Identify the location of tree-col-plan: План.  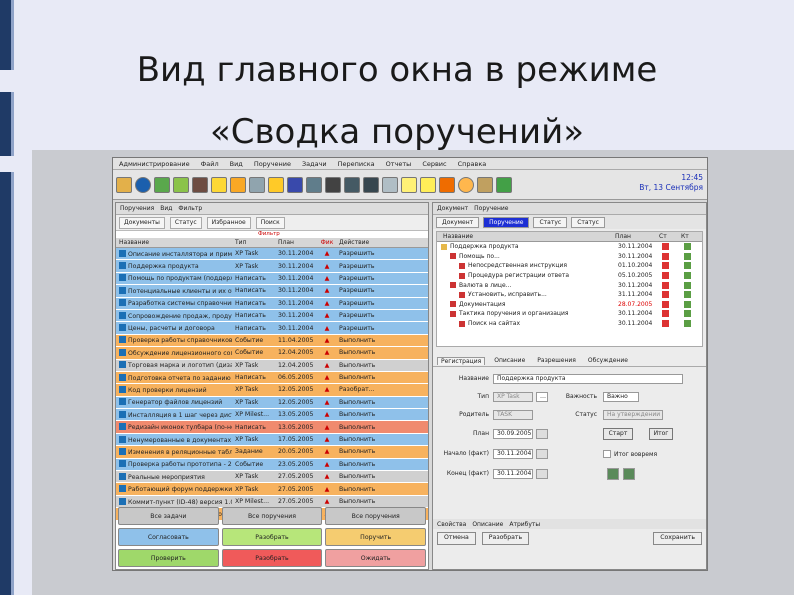
(637, 236).